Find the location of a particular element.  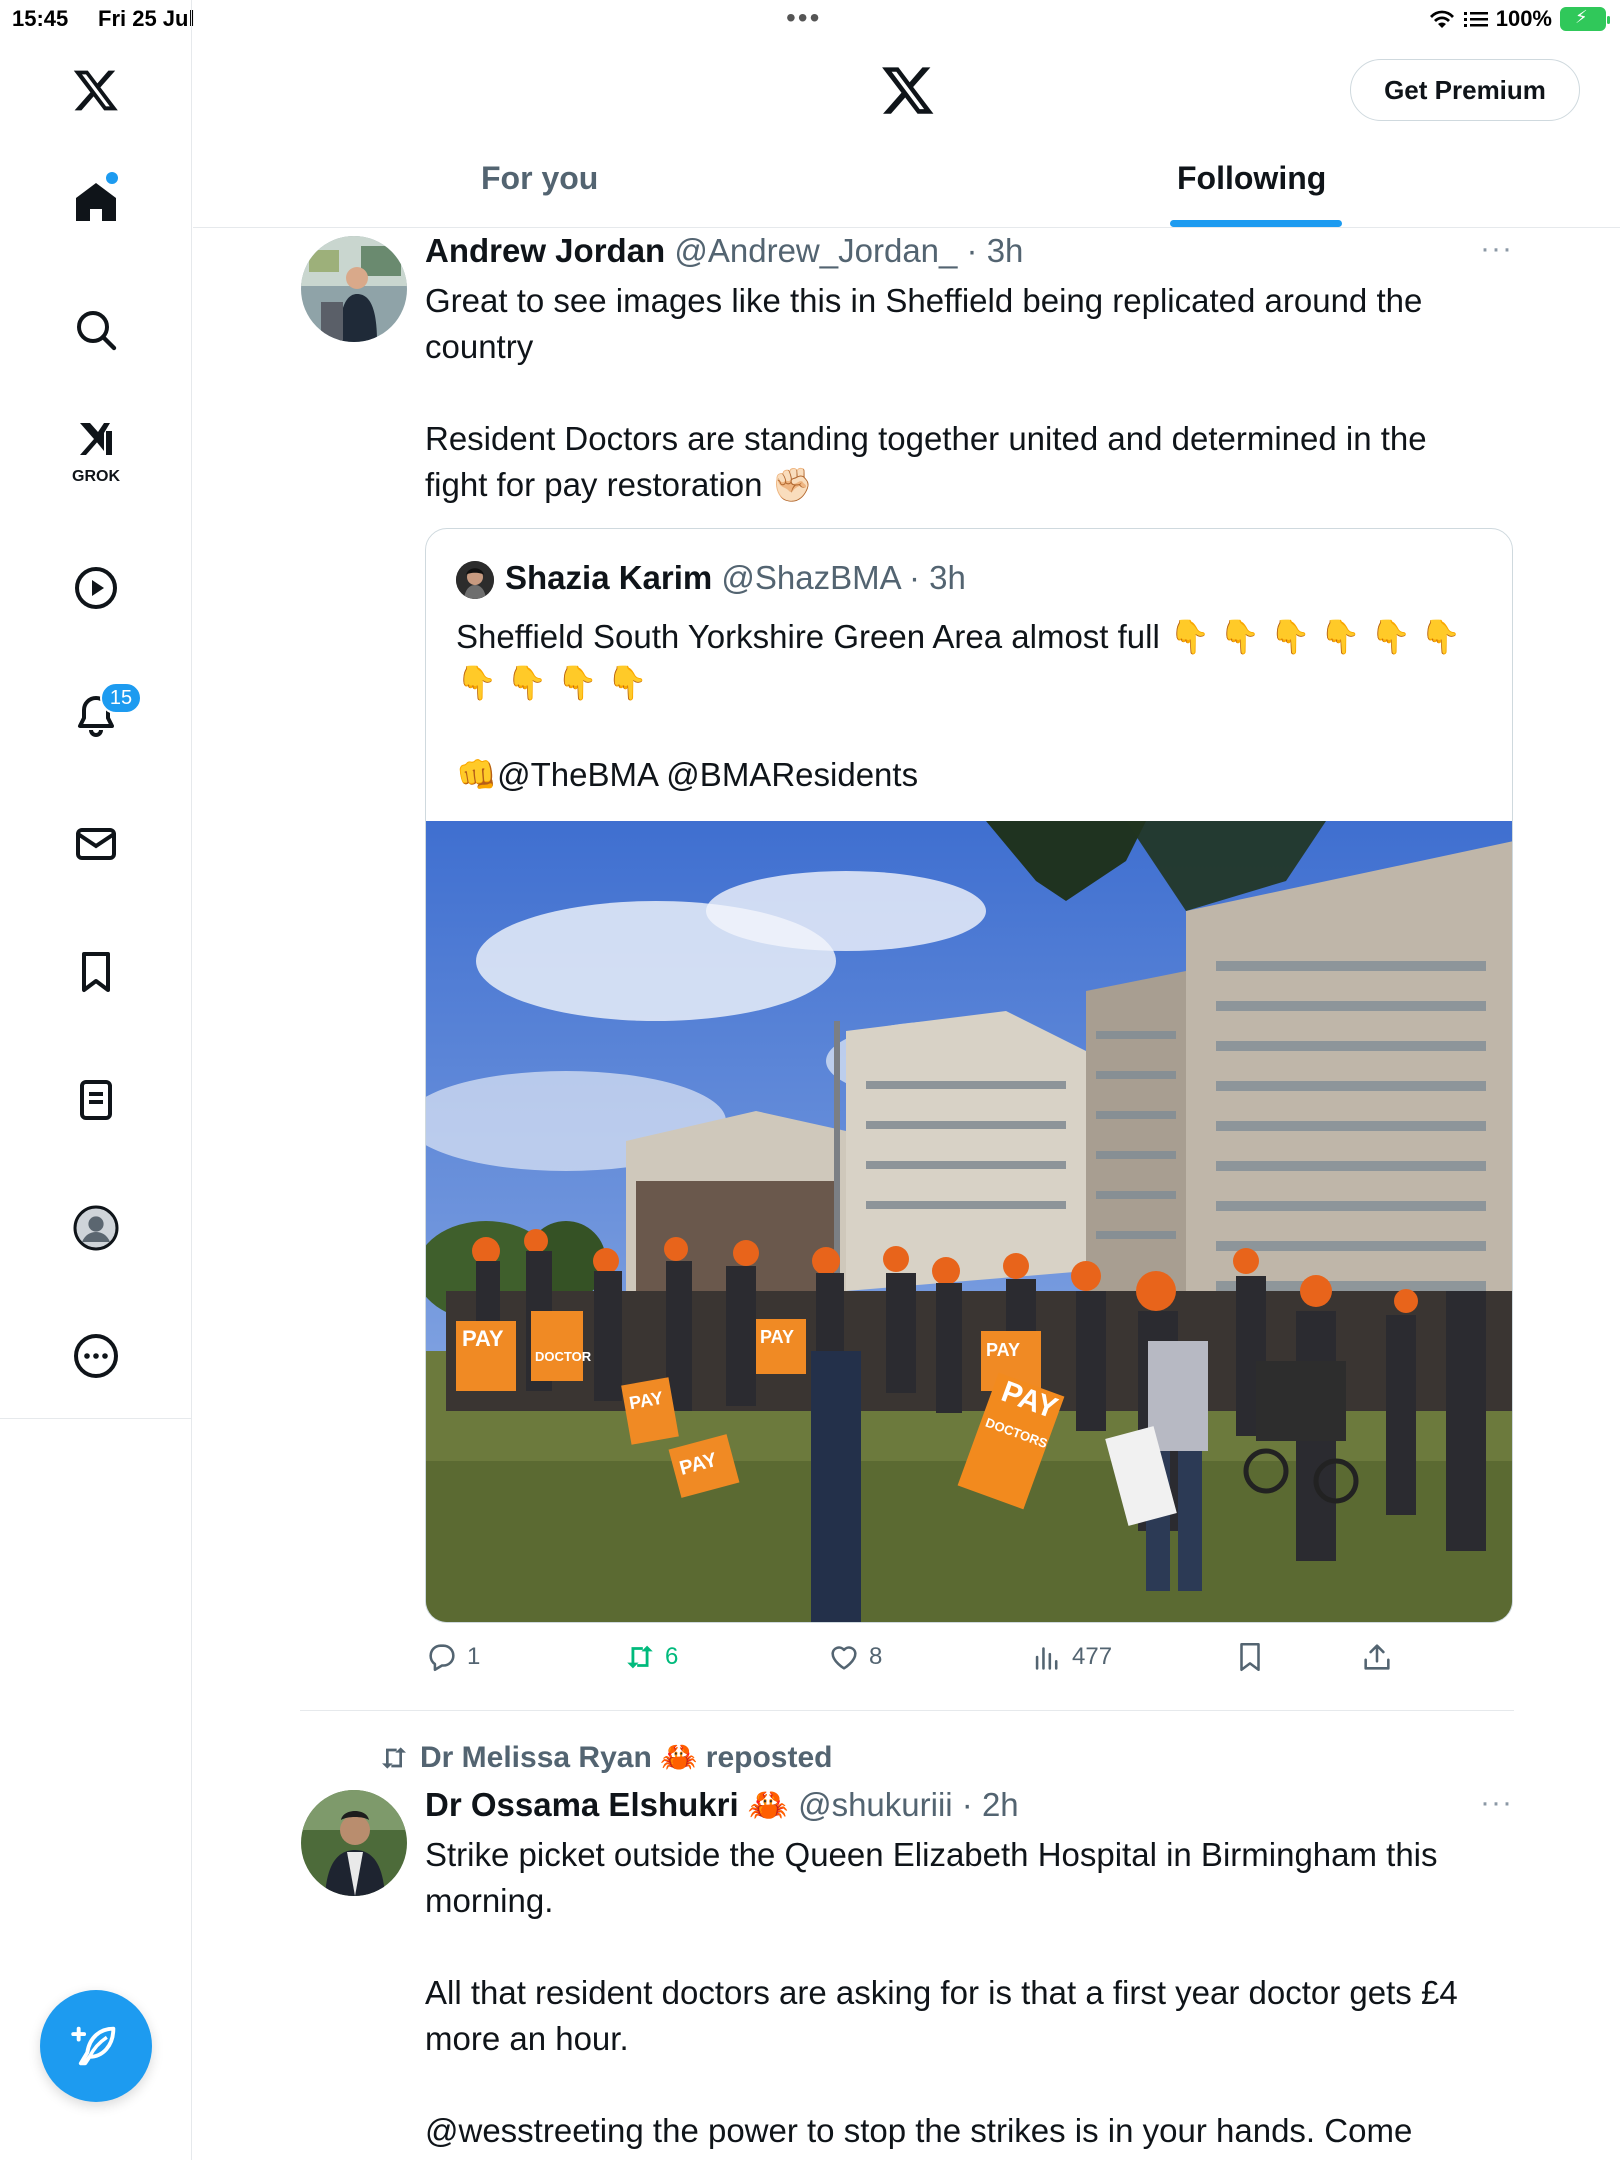

nav-explore is located at coordinates (96, 330).